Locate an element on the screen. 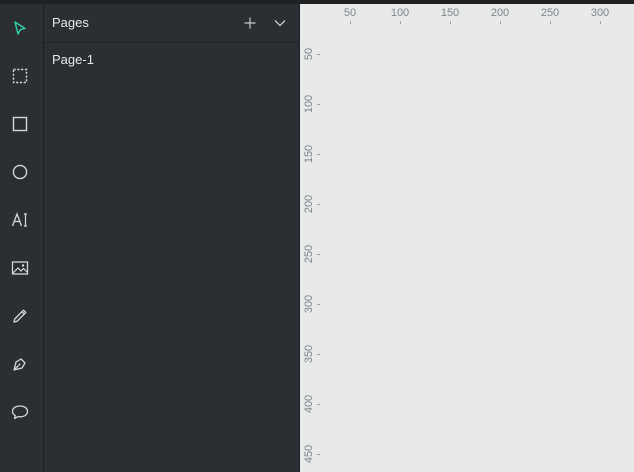 The width and height of the screenshot is (634, 472). pencil-tool is located at coordinates (20, 316).